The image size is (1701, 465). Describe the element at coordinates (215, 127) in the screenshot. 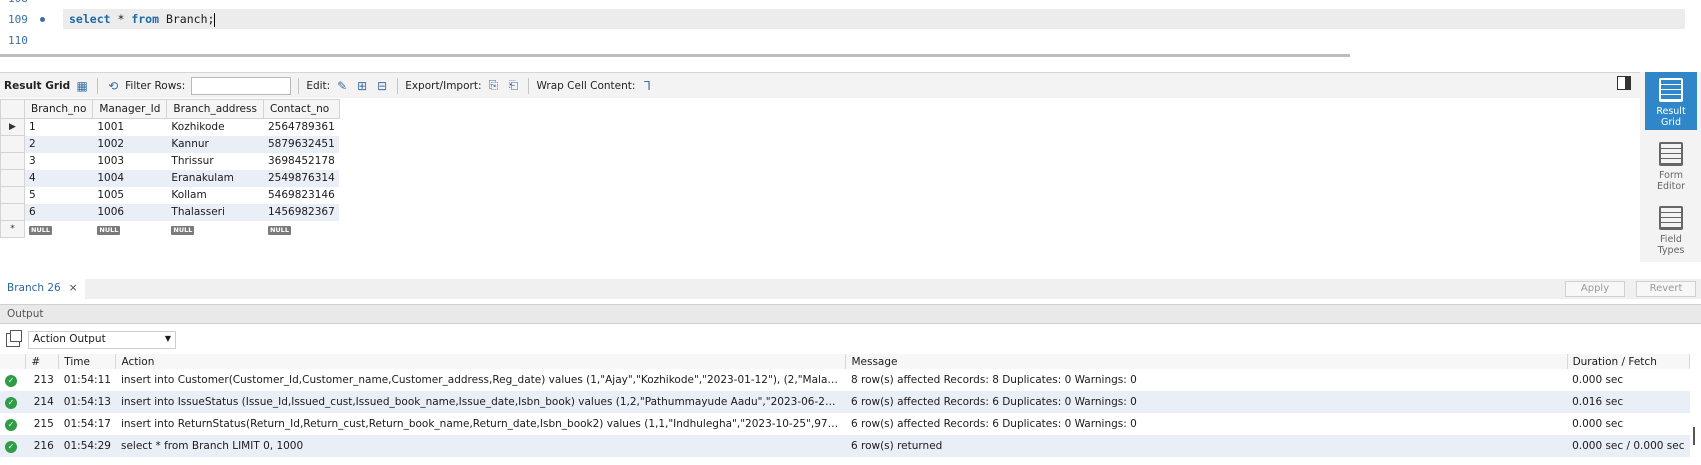

I see `table-cell: Kozhikode` at that location.